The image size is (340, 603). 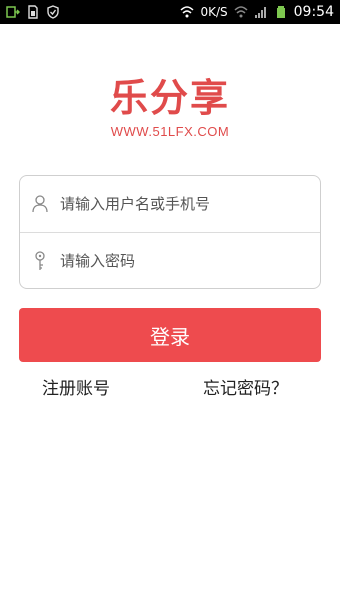 What do you see at coordinates (40, 204) in the screenshot?
I see `user-icon` at bounding box center [40, 204].